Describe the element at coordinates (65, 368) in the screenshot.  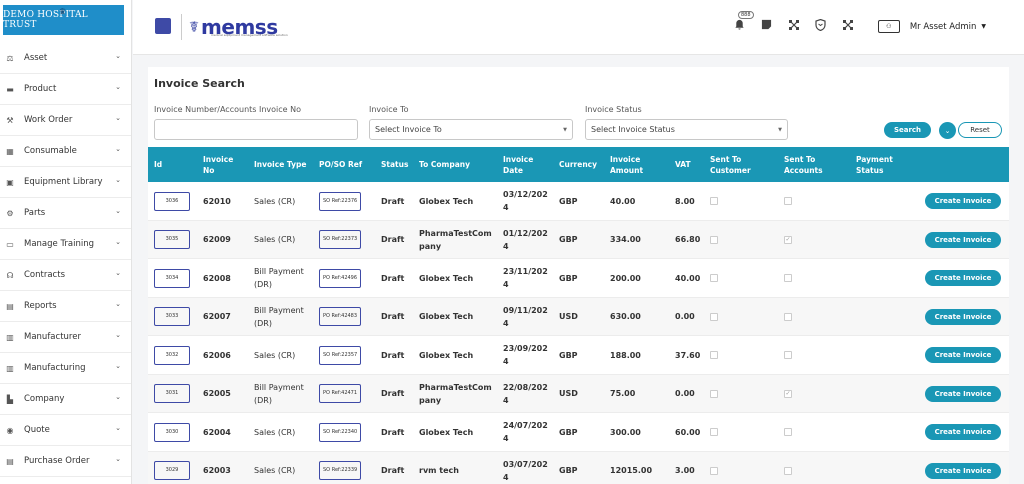
I see `sidebar-item-manufacturing: ▥ Manufacturing ⌄` at that location.